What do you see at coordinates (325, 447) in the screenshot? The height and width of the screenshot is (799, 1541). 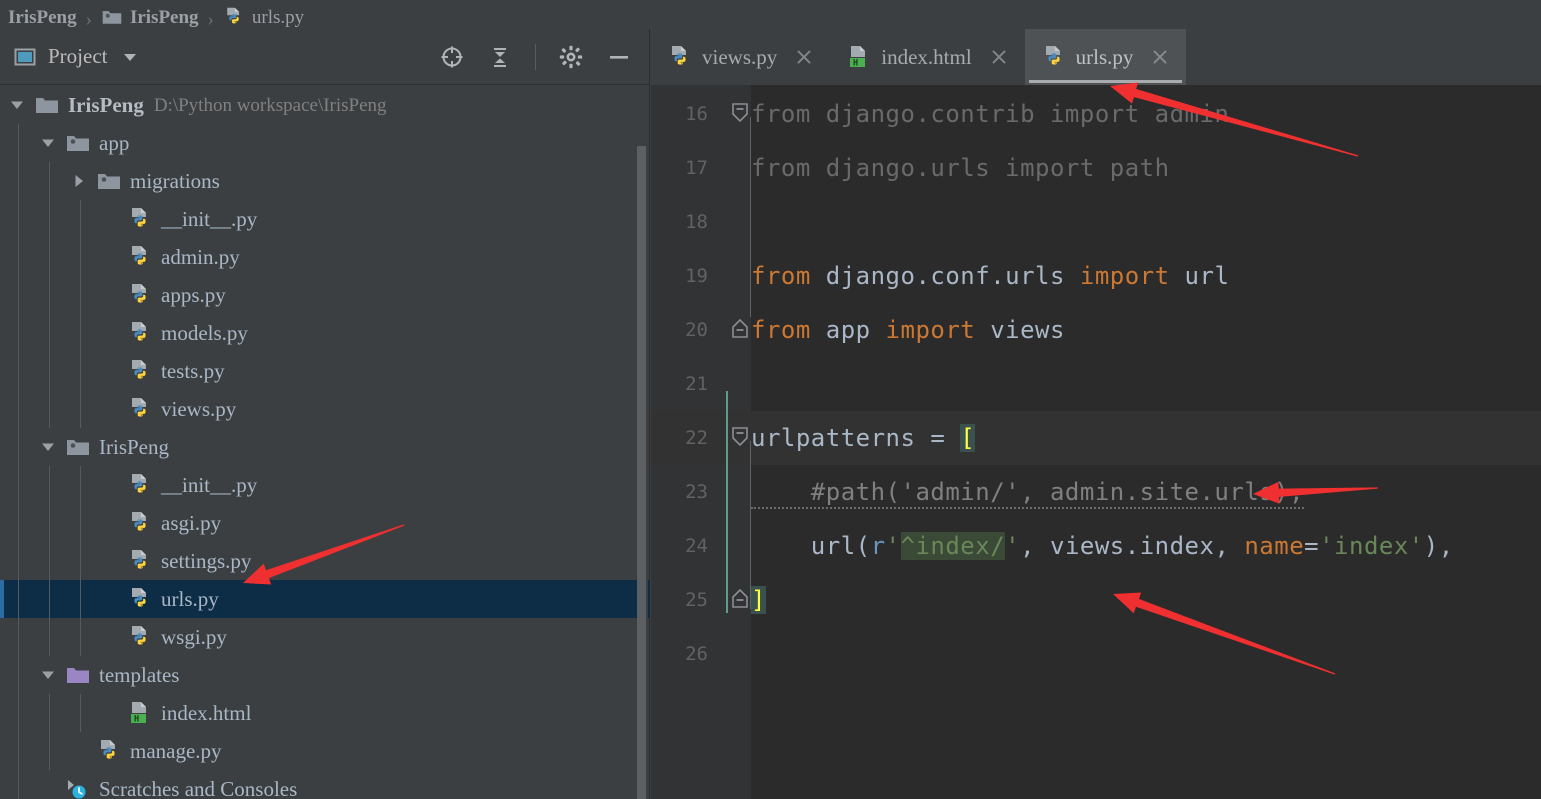 I see `tree-row: IrisPeng` at bounding box center [325, 447].